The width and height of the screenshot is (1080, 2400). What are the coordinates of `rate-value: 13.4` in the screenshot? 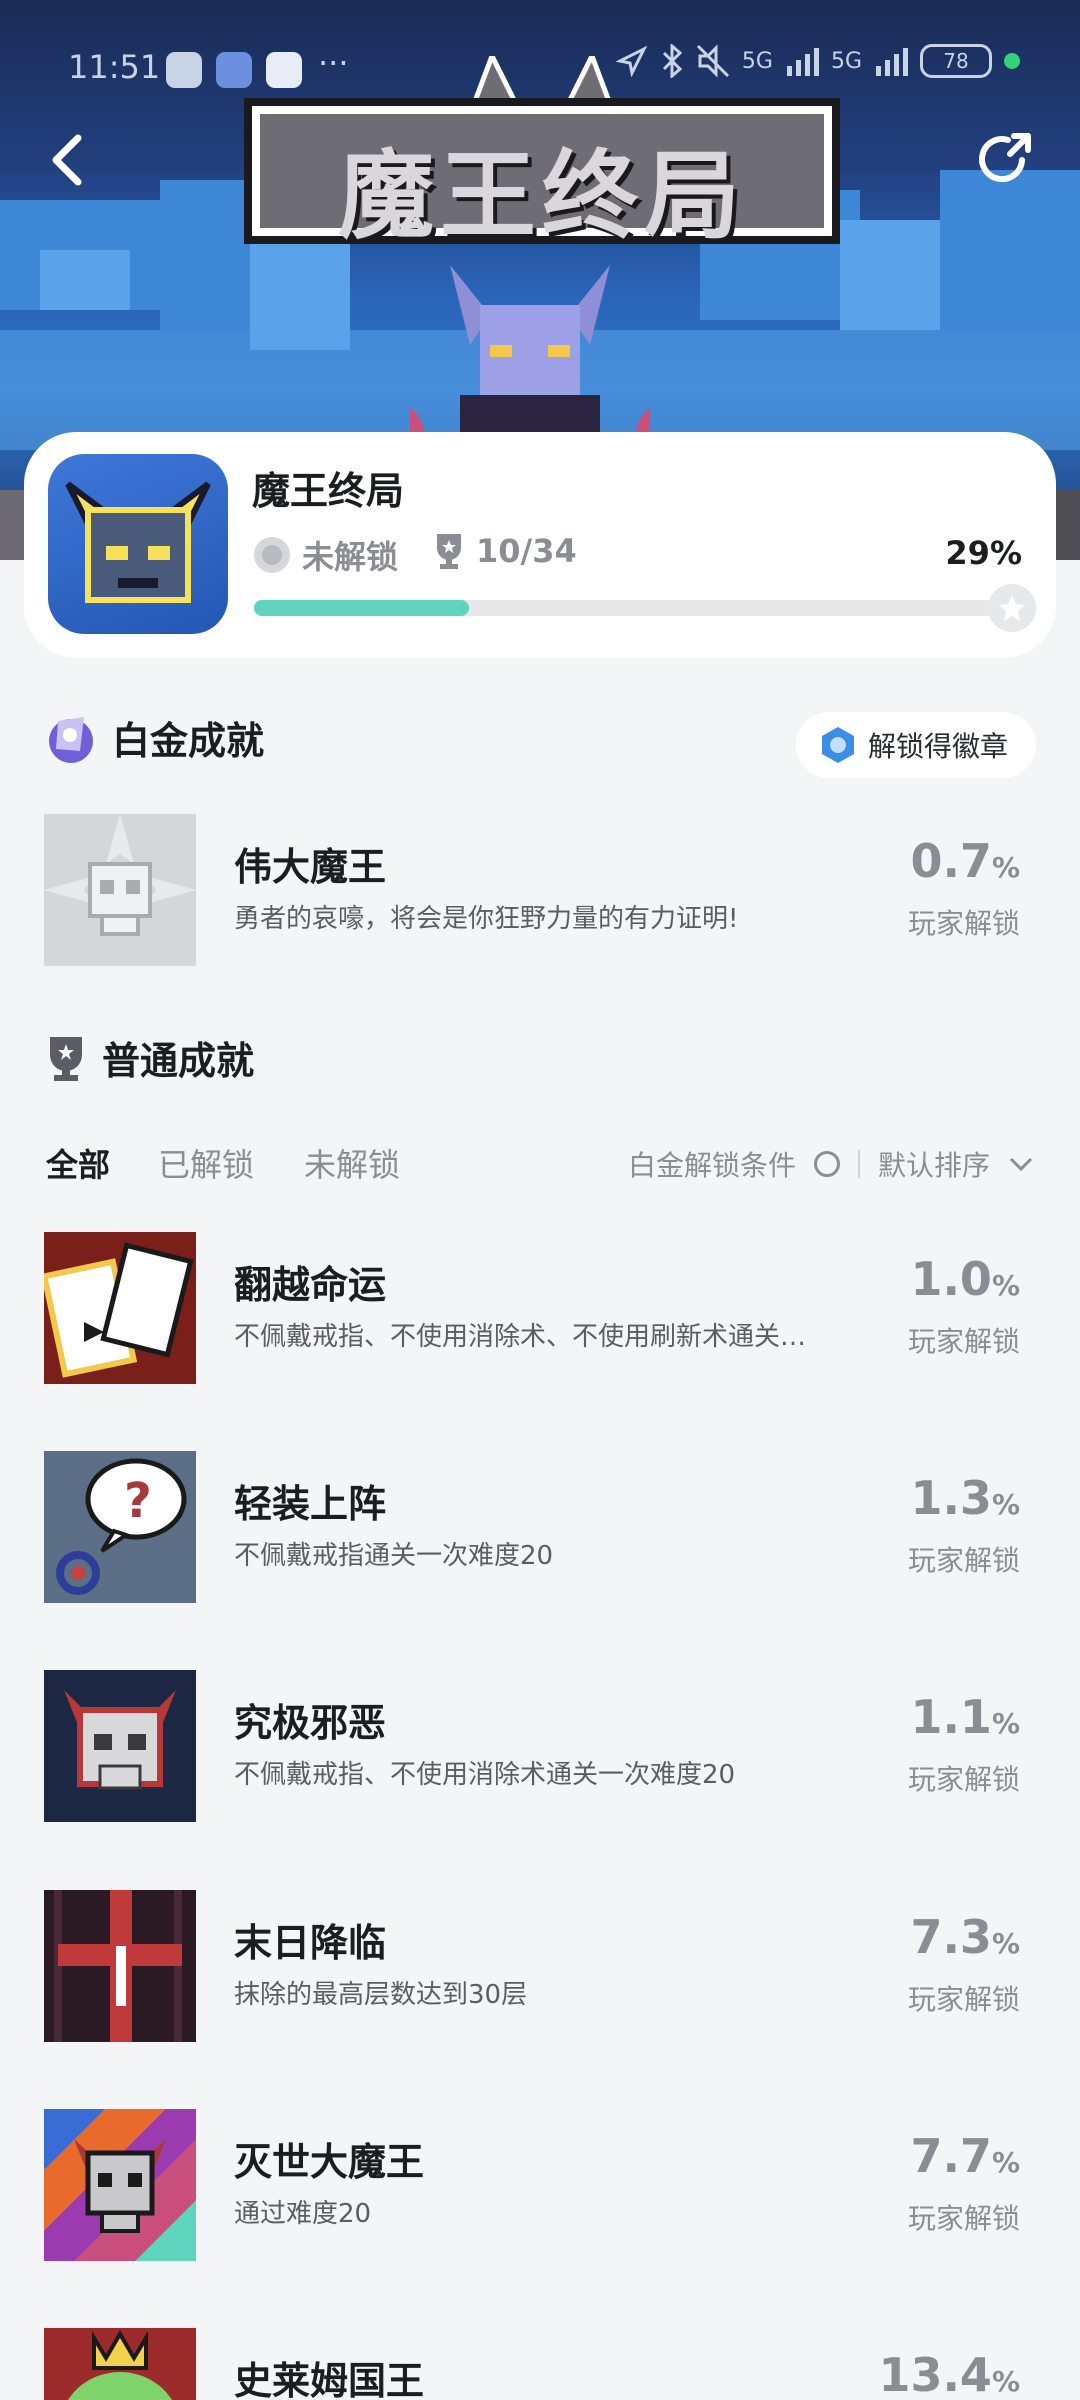 It's located at (935, 2374).